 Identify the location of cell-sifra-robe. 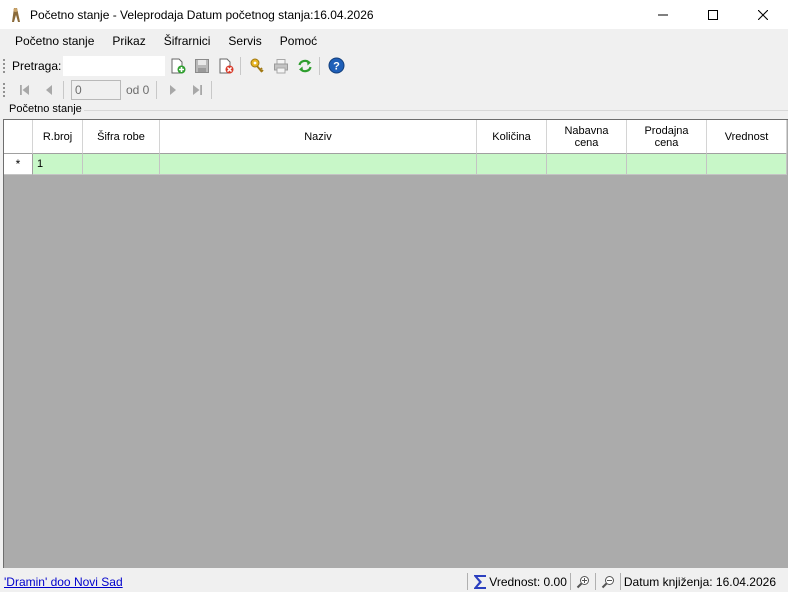
(121, 164).